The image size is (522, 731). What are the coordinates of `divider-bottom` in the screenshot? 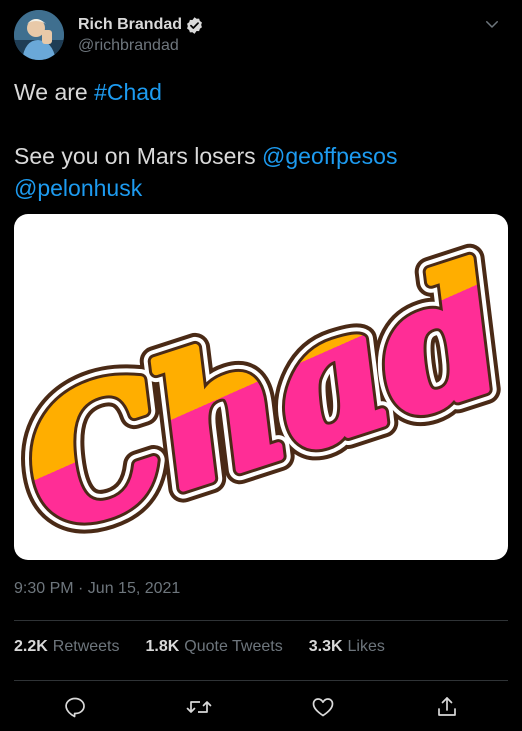 It's located at (261, 680).